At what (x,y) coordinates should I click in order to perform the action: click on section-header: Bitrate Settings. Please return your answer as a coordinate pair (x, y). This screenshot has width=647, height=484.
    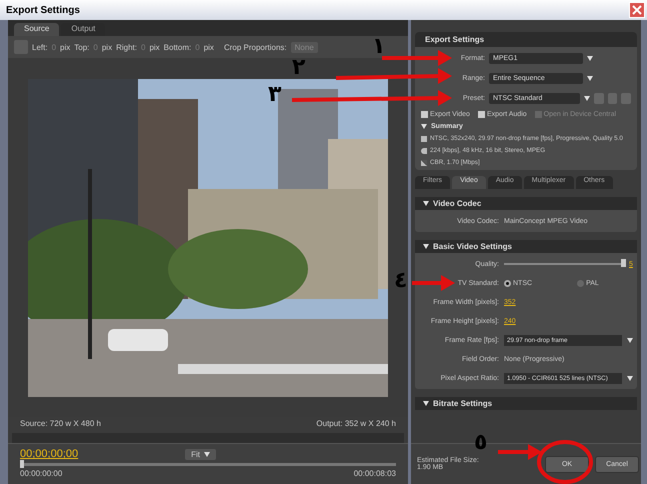
    Looking at the image, I should click on (462, 403).